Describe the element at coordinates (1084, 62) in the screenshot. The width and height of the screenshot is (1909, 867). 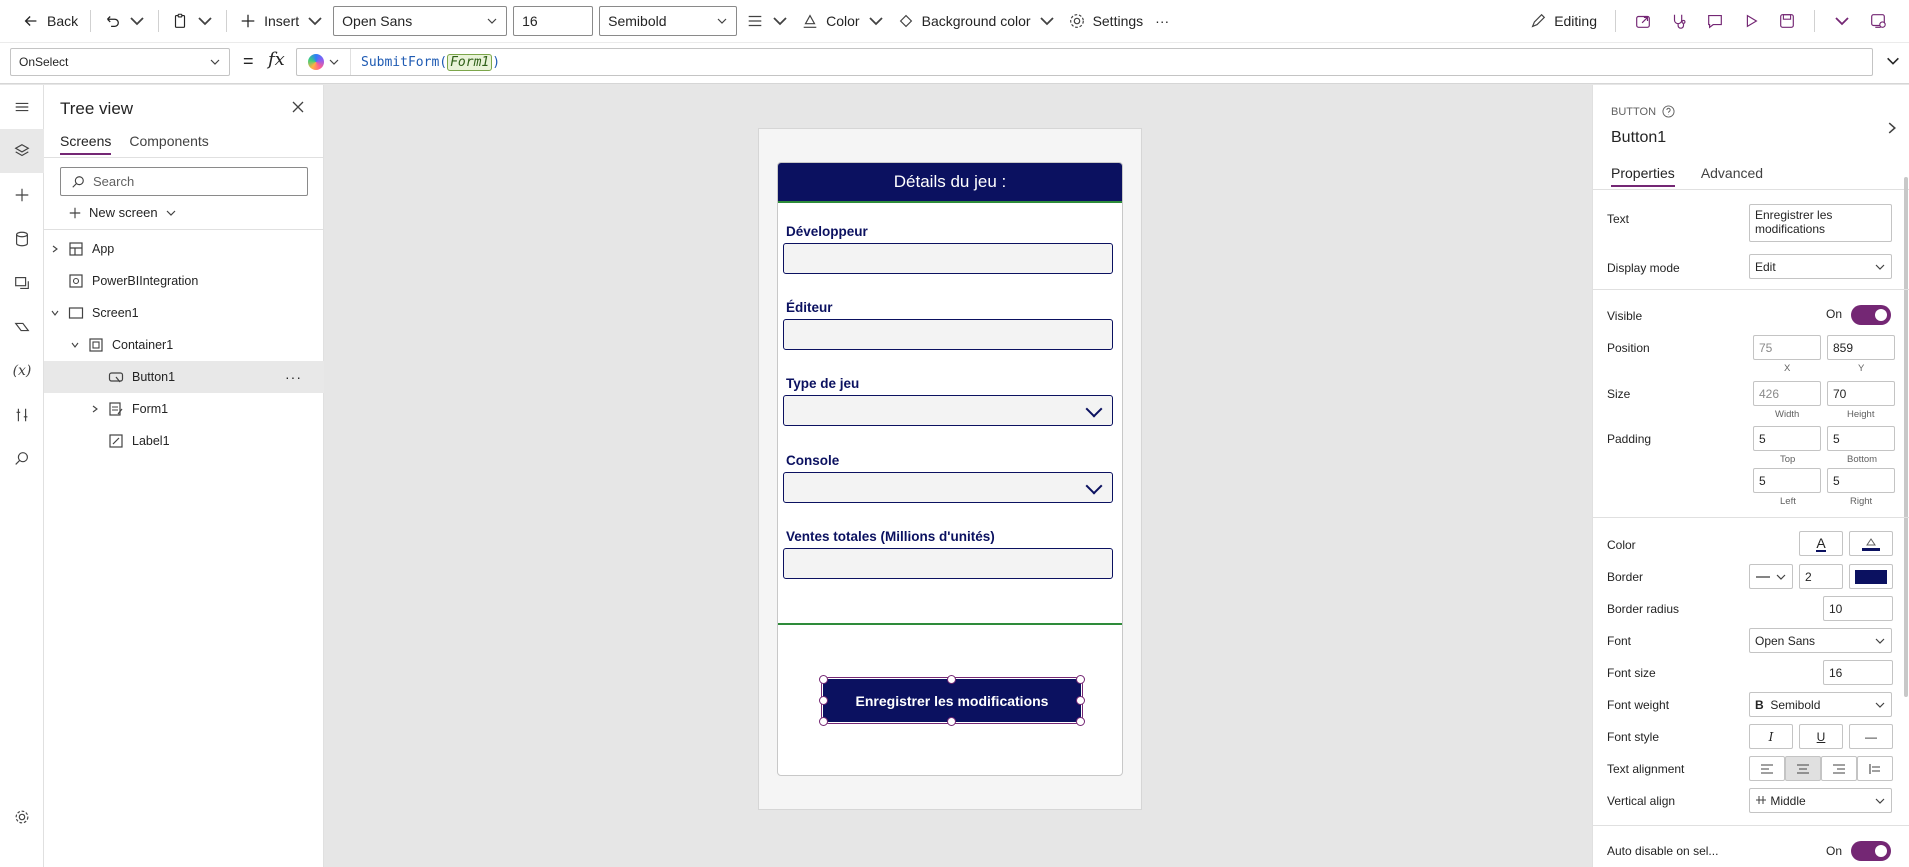
I see `formula-input: SubmitForm(Form1)` at that location.